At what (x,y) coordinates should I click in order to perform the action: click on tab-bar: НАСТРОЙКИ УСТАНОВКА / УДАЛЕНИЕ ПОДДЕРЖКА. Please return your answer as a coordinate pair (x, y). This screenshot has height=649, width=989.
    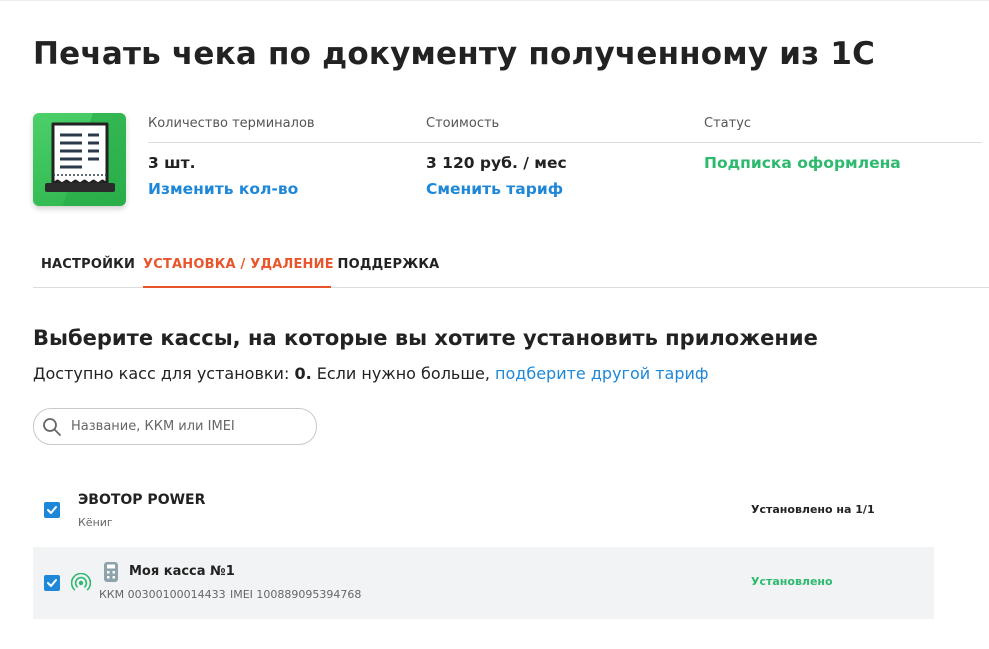
    Looking at the image, I should click on (511, 268).